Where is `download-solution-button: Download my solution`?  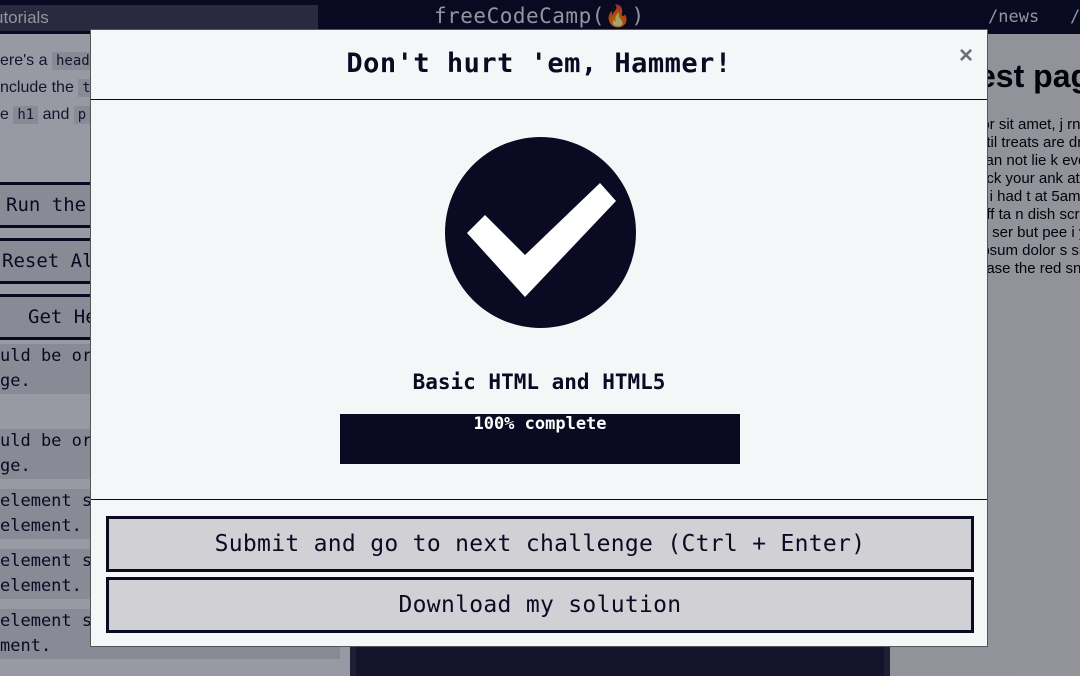 download-solution-button: Download my solution is located at coordinates (540, 605).